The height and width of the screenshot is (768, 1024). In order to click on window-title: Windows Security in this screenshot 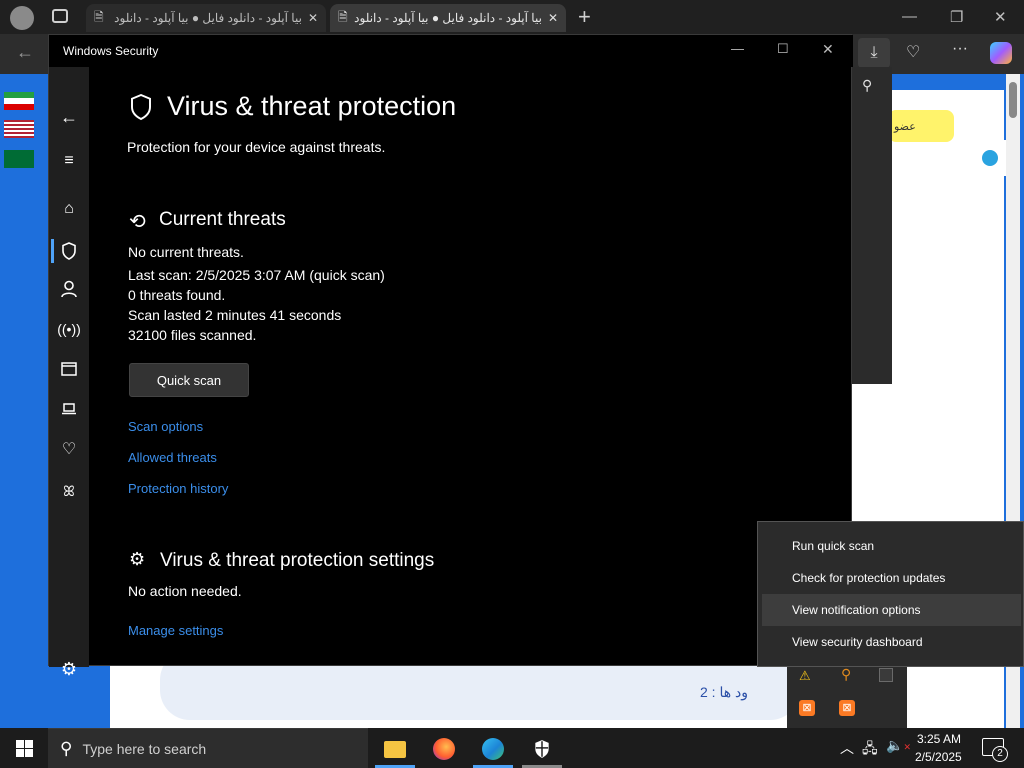, I will do `click(111, 51)`.